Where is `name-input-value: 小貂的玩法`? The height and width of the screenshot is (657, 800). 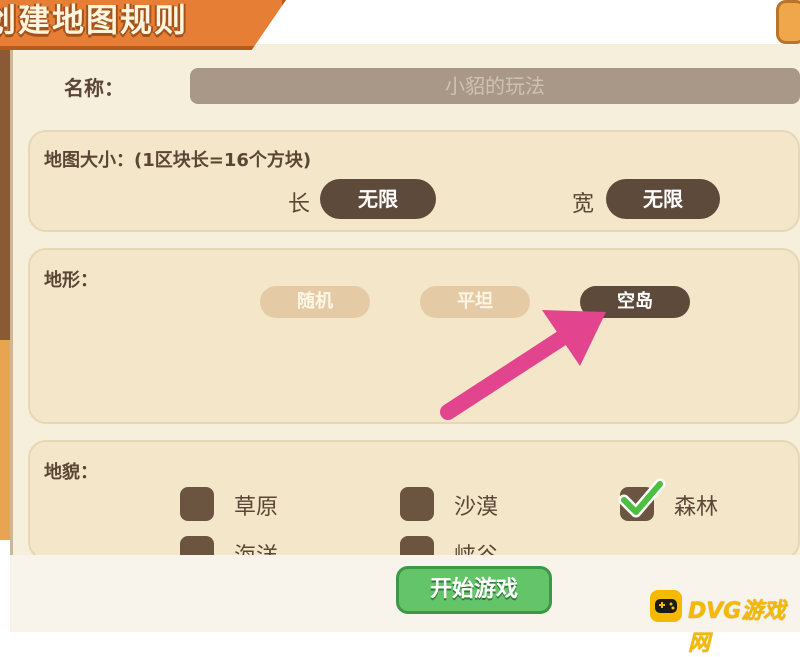
name-input-value: 小貂的玩法 is located at coordinates (495, 86).